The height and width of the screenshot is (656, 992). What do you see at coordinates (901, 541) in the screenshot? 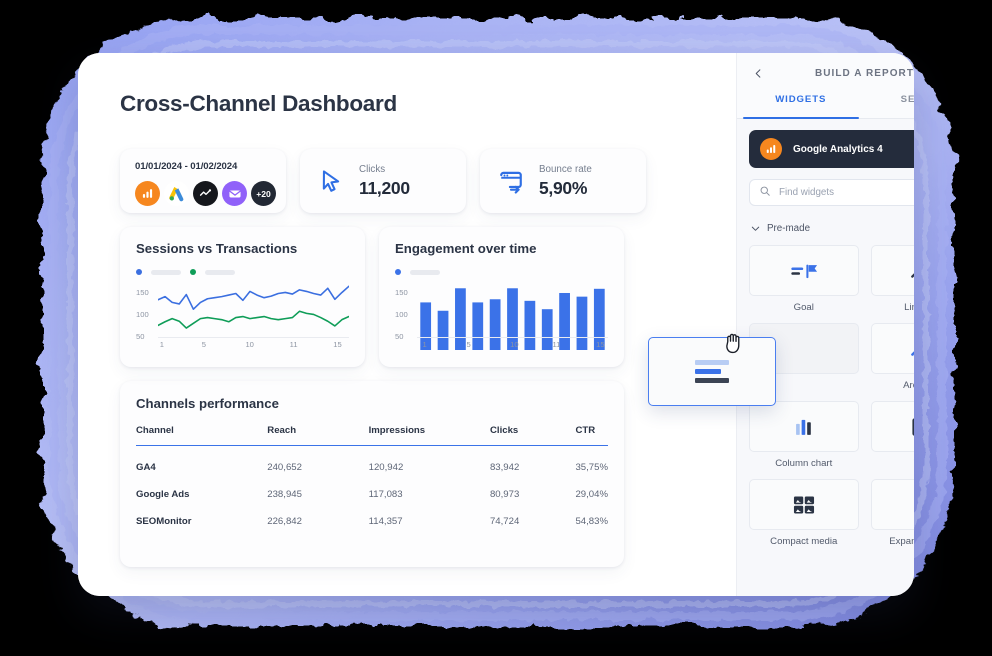
I see `widget-label: Expanded media` at bounding box center [901, 541].